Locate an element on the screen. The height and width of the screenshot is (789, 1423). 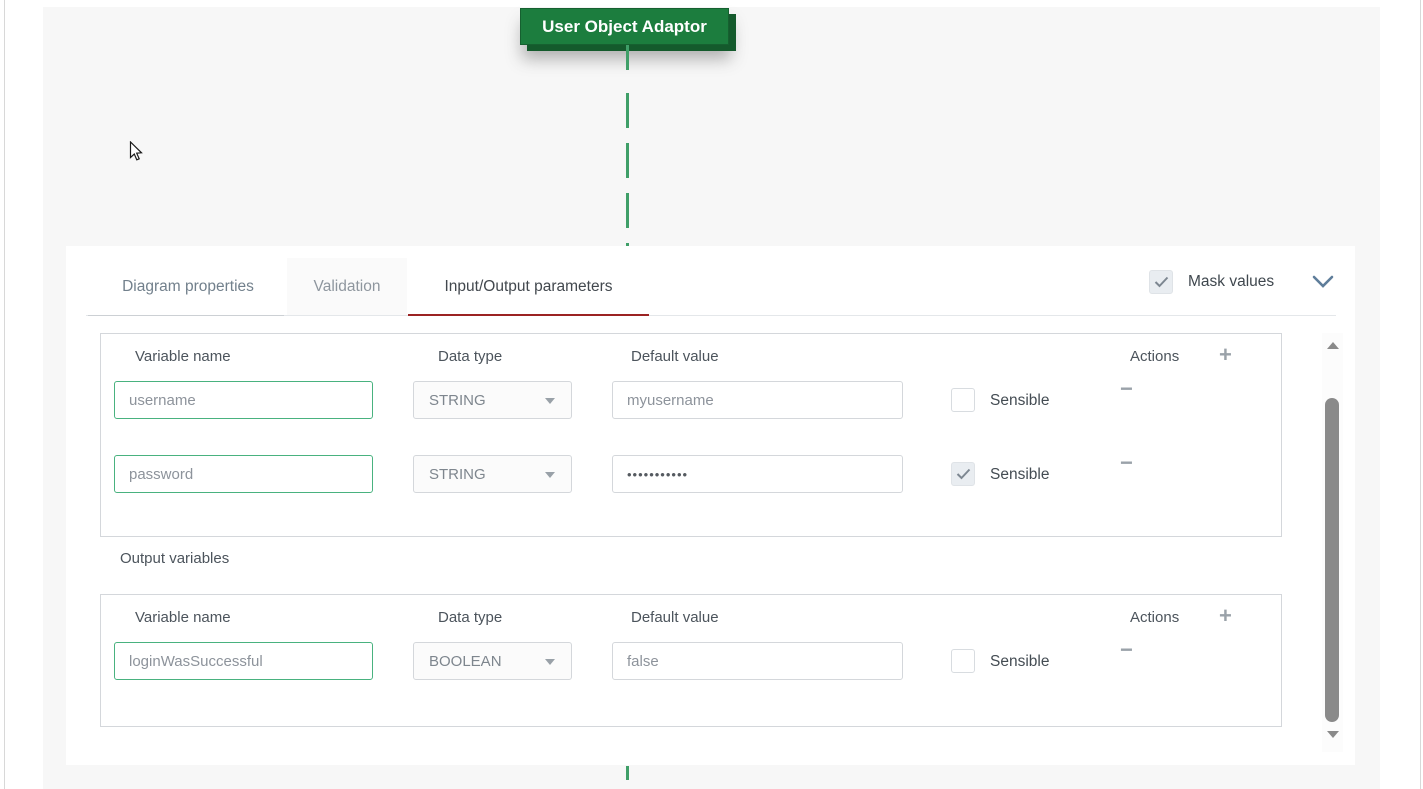
output-variables-label: Output variables is located at coordinates (175, 558).